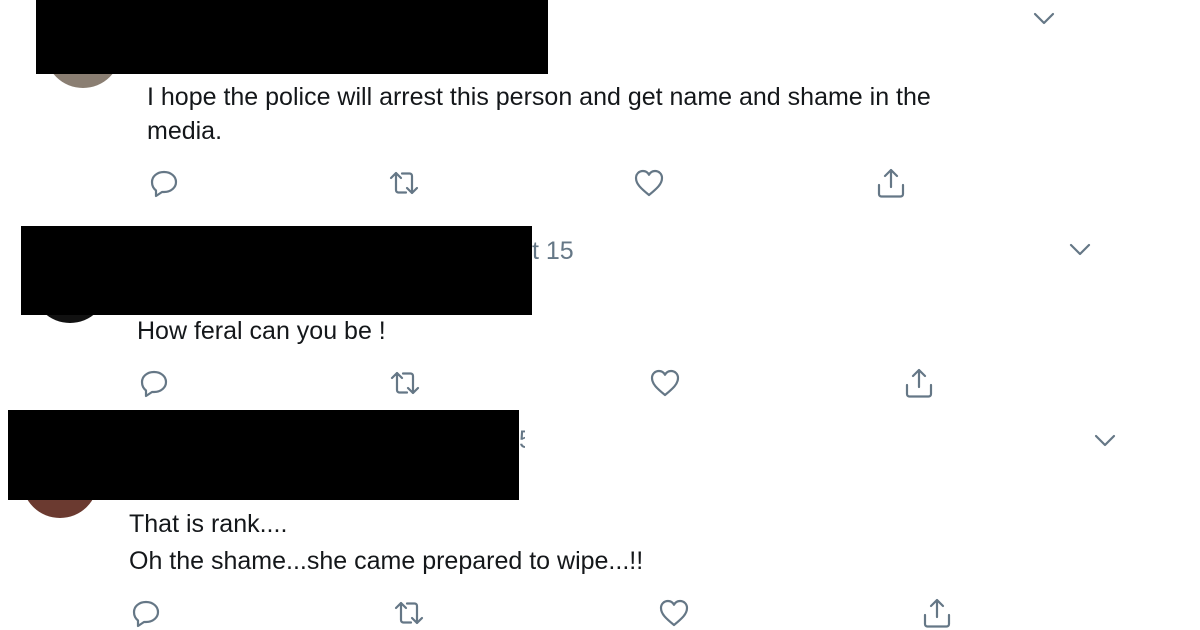 The image size is (1200, 630). Describe the element at coordinates (577, 331) in the screenshot. I see `tweet-text: How feral can you be !` at that location.